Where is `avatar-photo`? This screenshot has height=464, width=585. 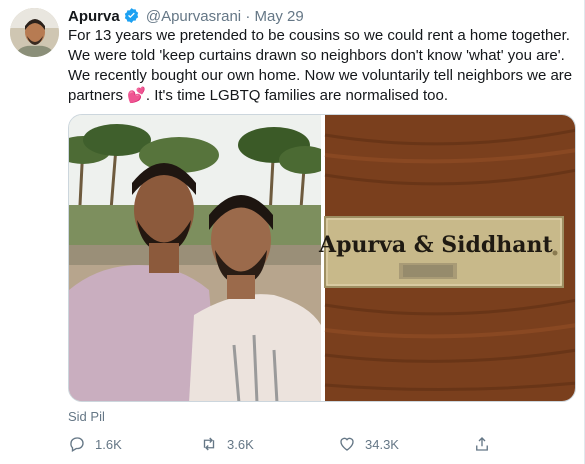 avatar-photo is located at coordinates (34, 32).